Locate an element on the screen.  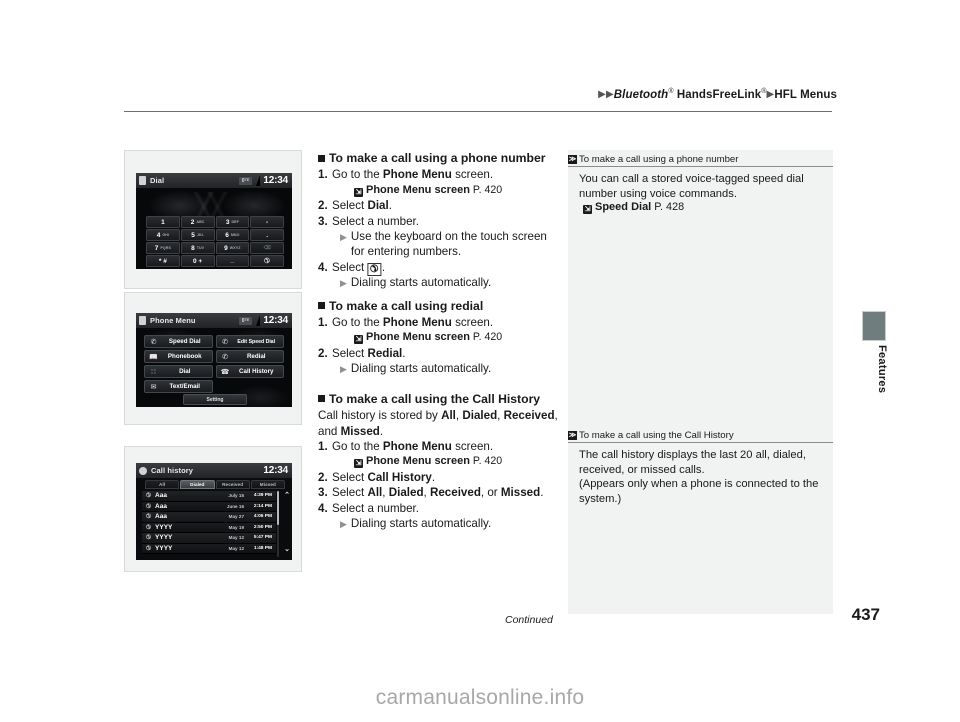
keypad-space-button: _ is located at coordinates (232, 261).